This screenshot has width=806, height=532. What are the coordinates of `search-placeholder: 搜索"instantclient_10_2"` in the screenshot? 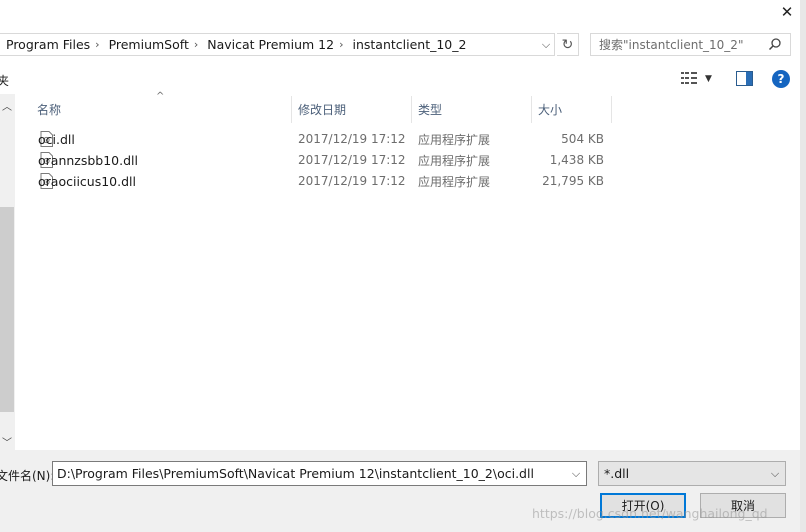 It's located at (671, 45).